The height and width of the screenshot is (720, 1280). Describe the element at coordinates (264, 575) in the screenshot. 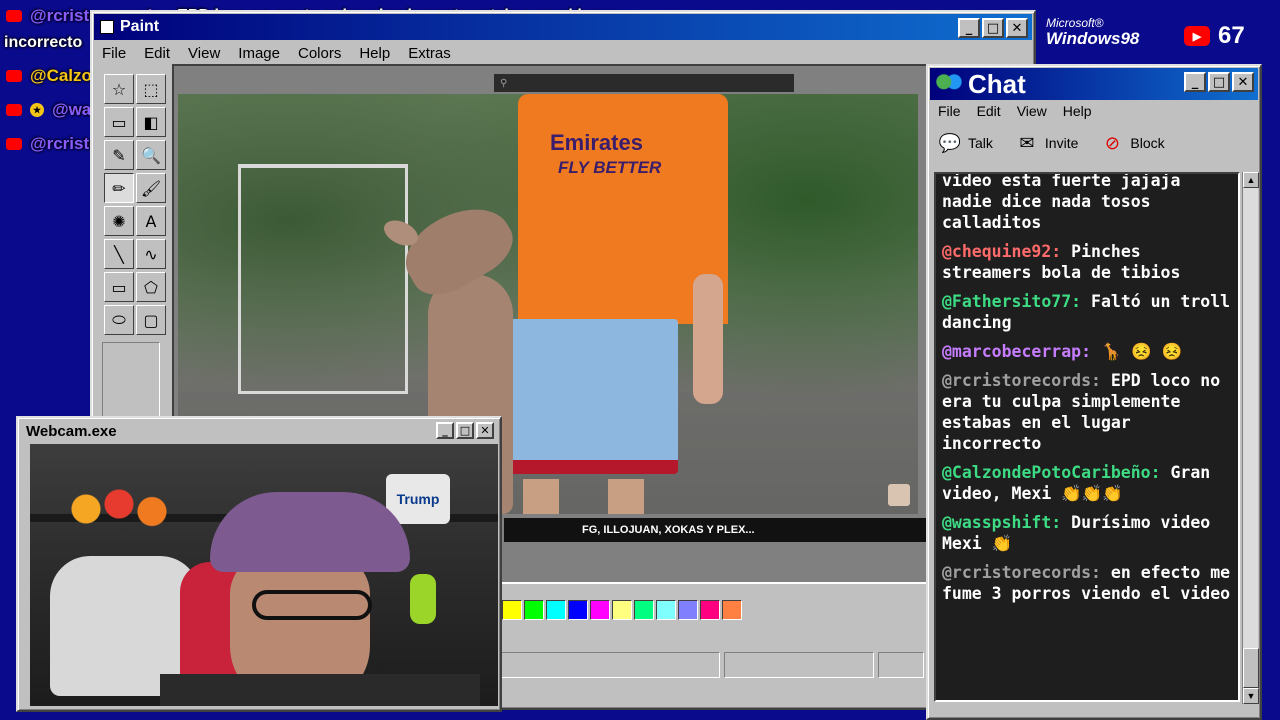

I see `webcam-feed: Trump` at that location.